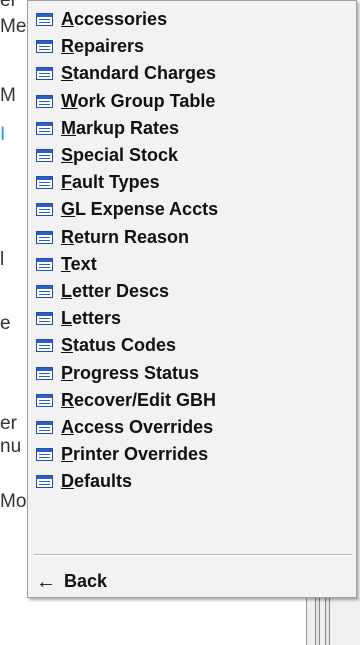 This screenshot has width=360, height=645. I want to click on menu-item-label: Status Codes, so click(118, 345).